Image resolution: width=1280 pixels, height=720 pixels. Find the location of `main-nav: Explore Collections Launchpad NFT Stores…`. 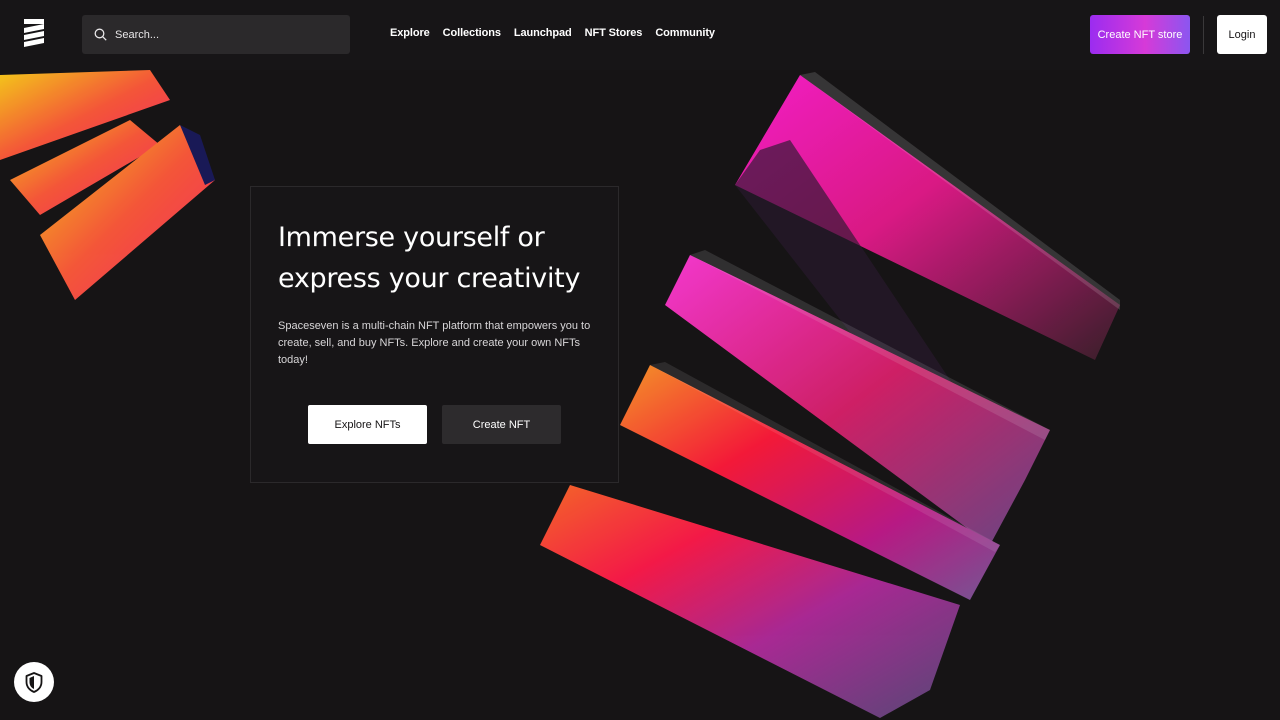

main-nav: Explore Collections Launchpad NFT Stores… is located at coordinates (552, 33).